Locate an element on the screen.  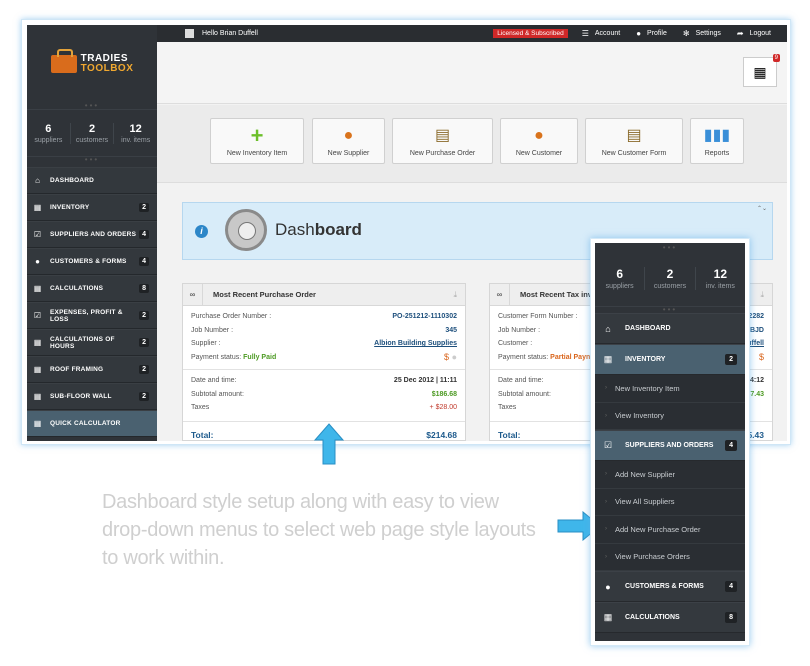
new-inventory-item-button: + New Inventory Item is located at coordinates (257, 141).